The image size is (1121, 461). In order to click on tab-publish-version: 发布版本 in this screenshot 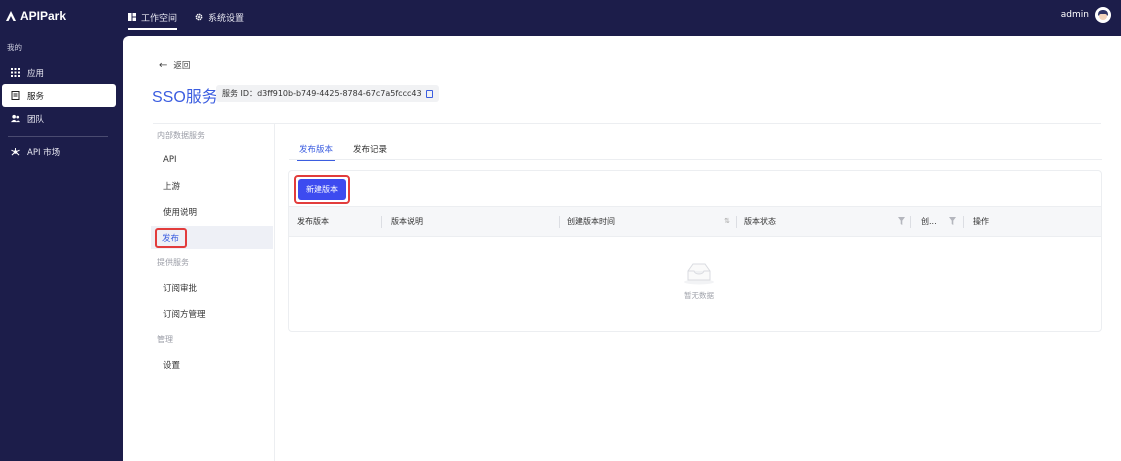, I will do `click(316, 150)`.